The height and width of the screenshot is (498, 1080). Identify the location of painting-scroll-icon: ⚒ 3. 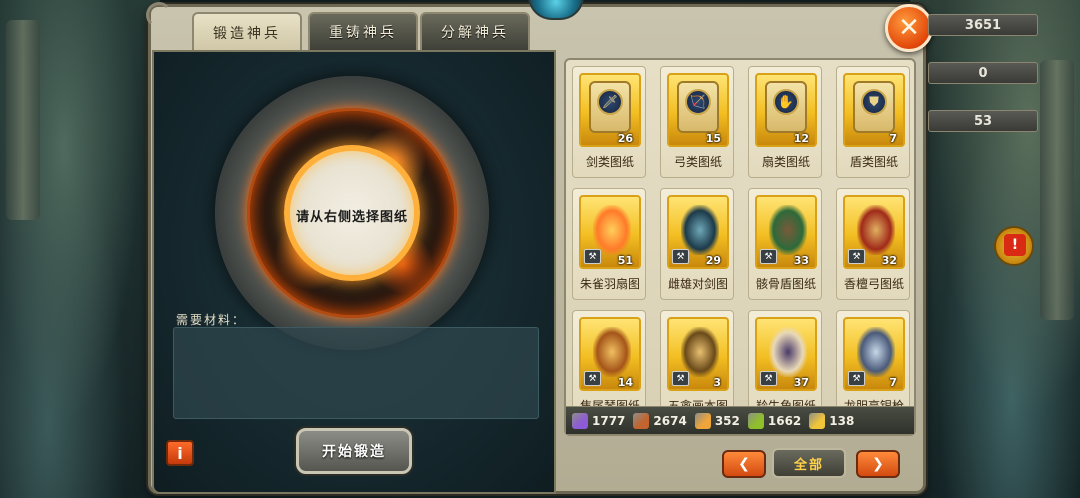
(698, 354).